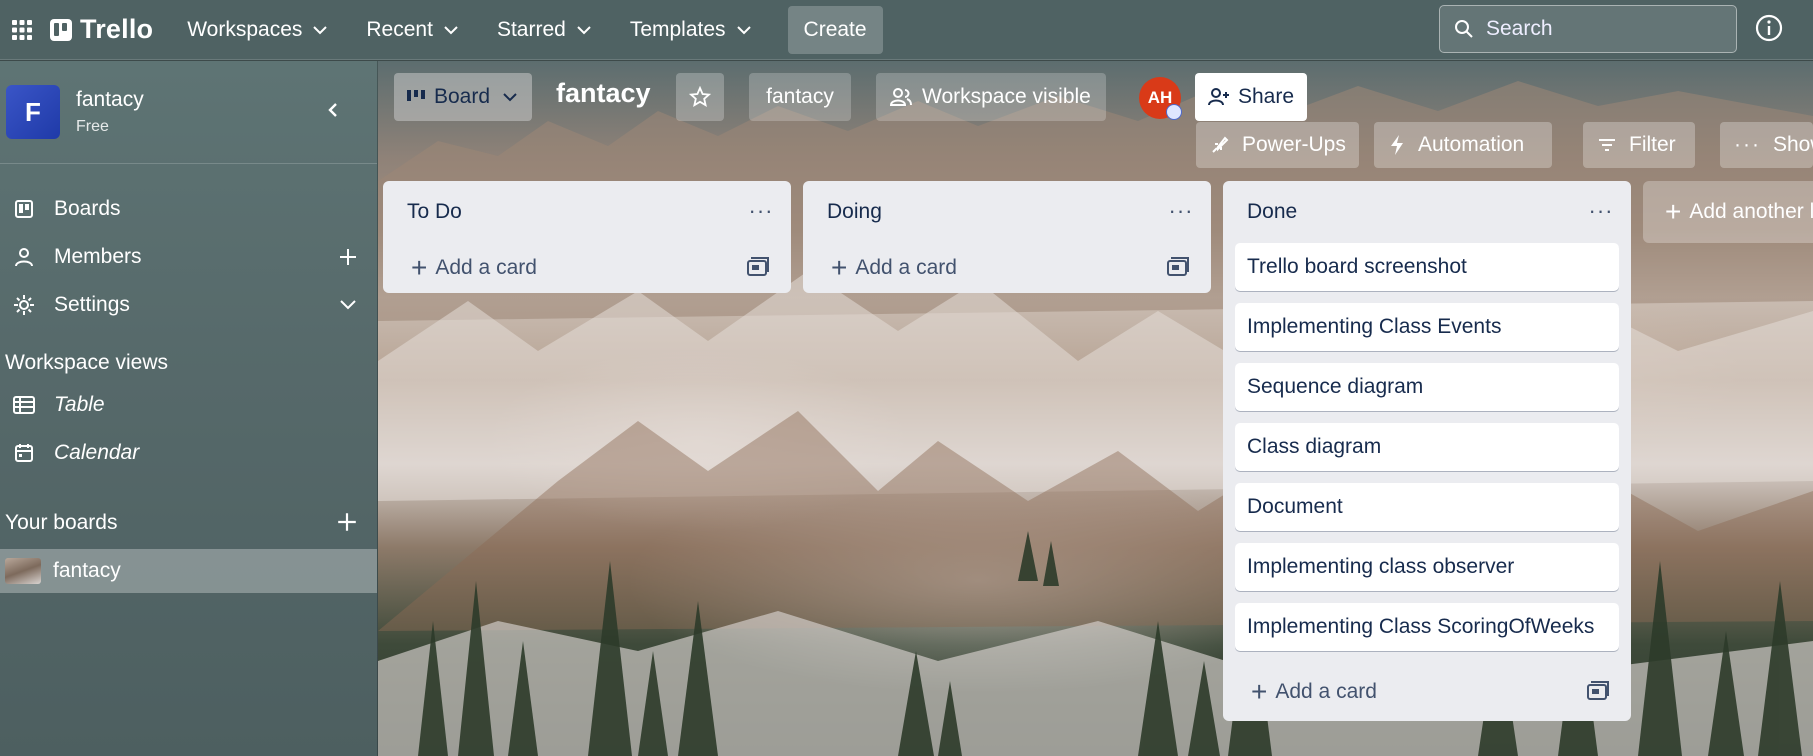  I want to click on board-view-switcher: Board, so click(463, 97).